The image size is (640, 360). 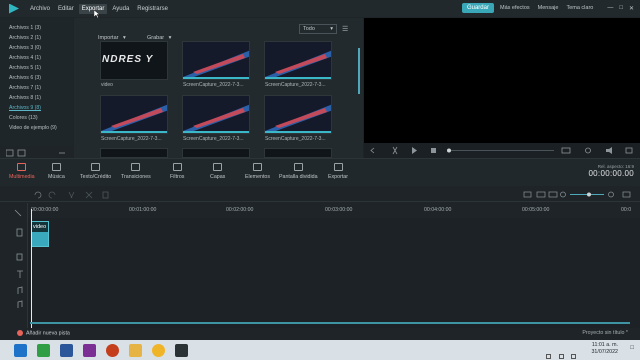 What do you see at coordinates (20, 290) in the screenshot?
I see `music-track-icon` at bounding box center [20, 290].